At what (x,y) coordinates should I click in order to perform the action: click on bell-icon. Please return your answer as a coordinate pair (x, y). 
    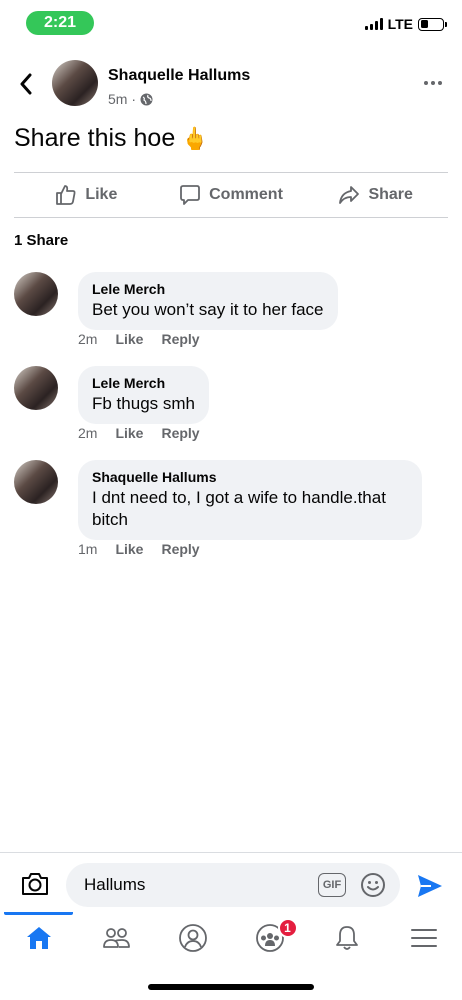
    Looking at the image, I should click on (346, 938).